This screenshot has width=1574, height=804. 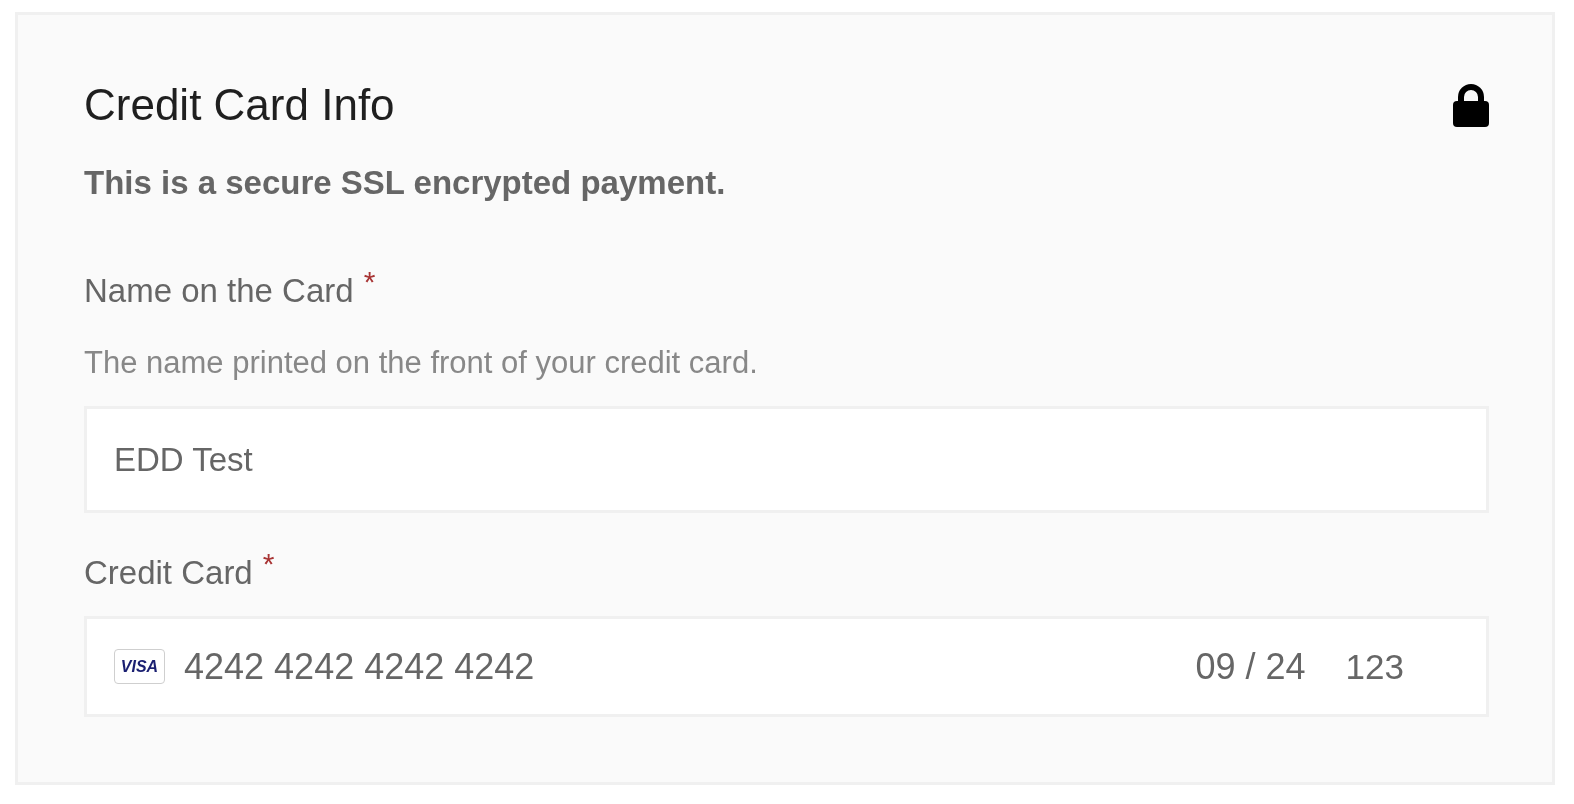 I want to click on lock-icon, so click(x=1471, y=105).